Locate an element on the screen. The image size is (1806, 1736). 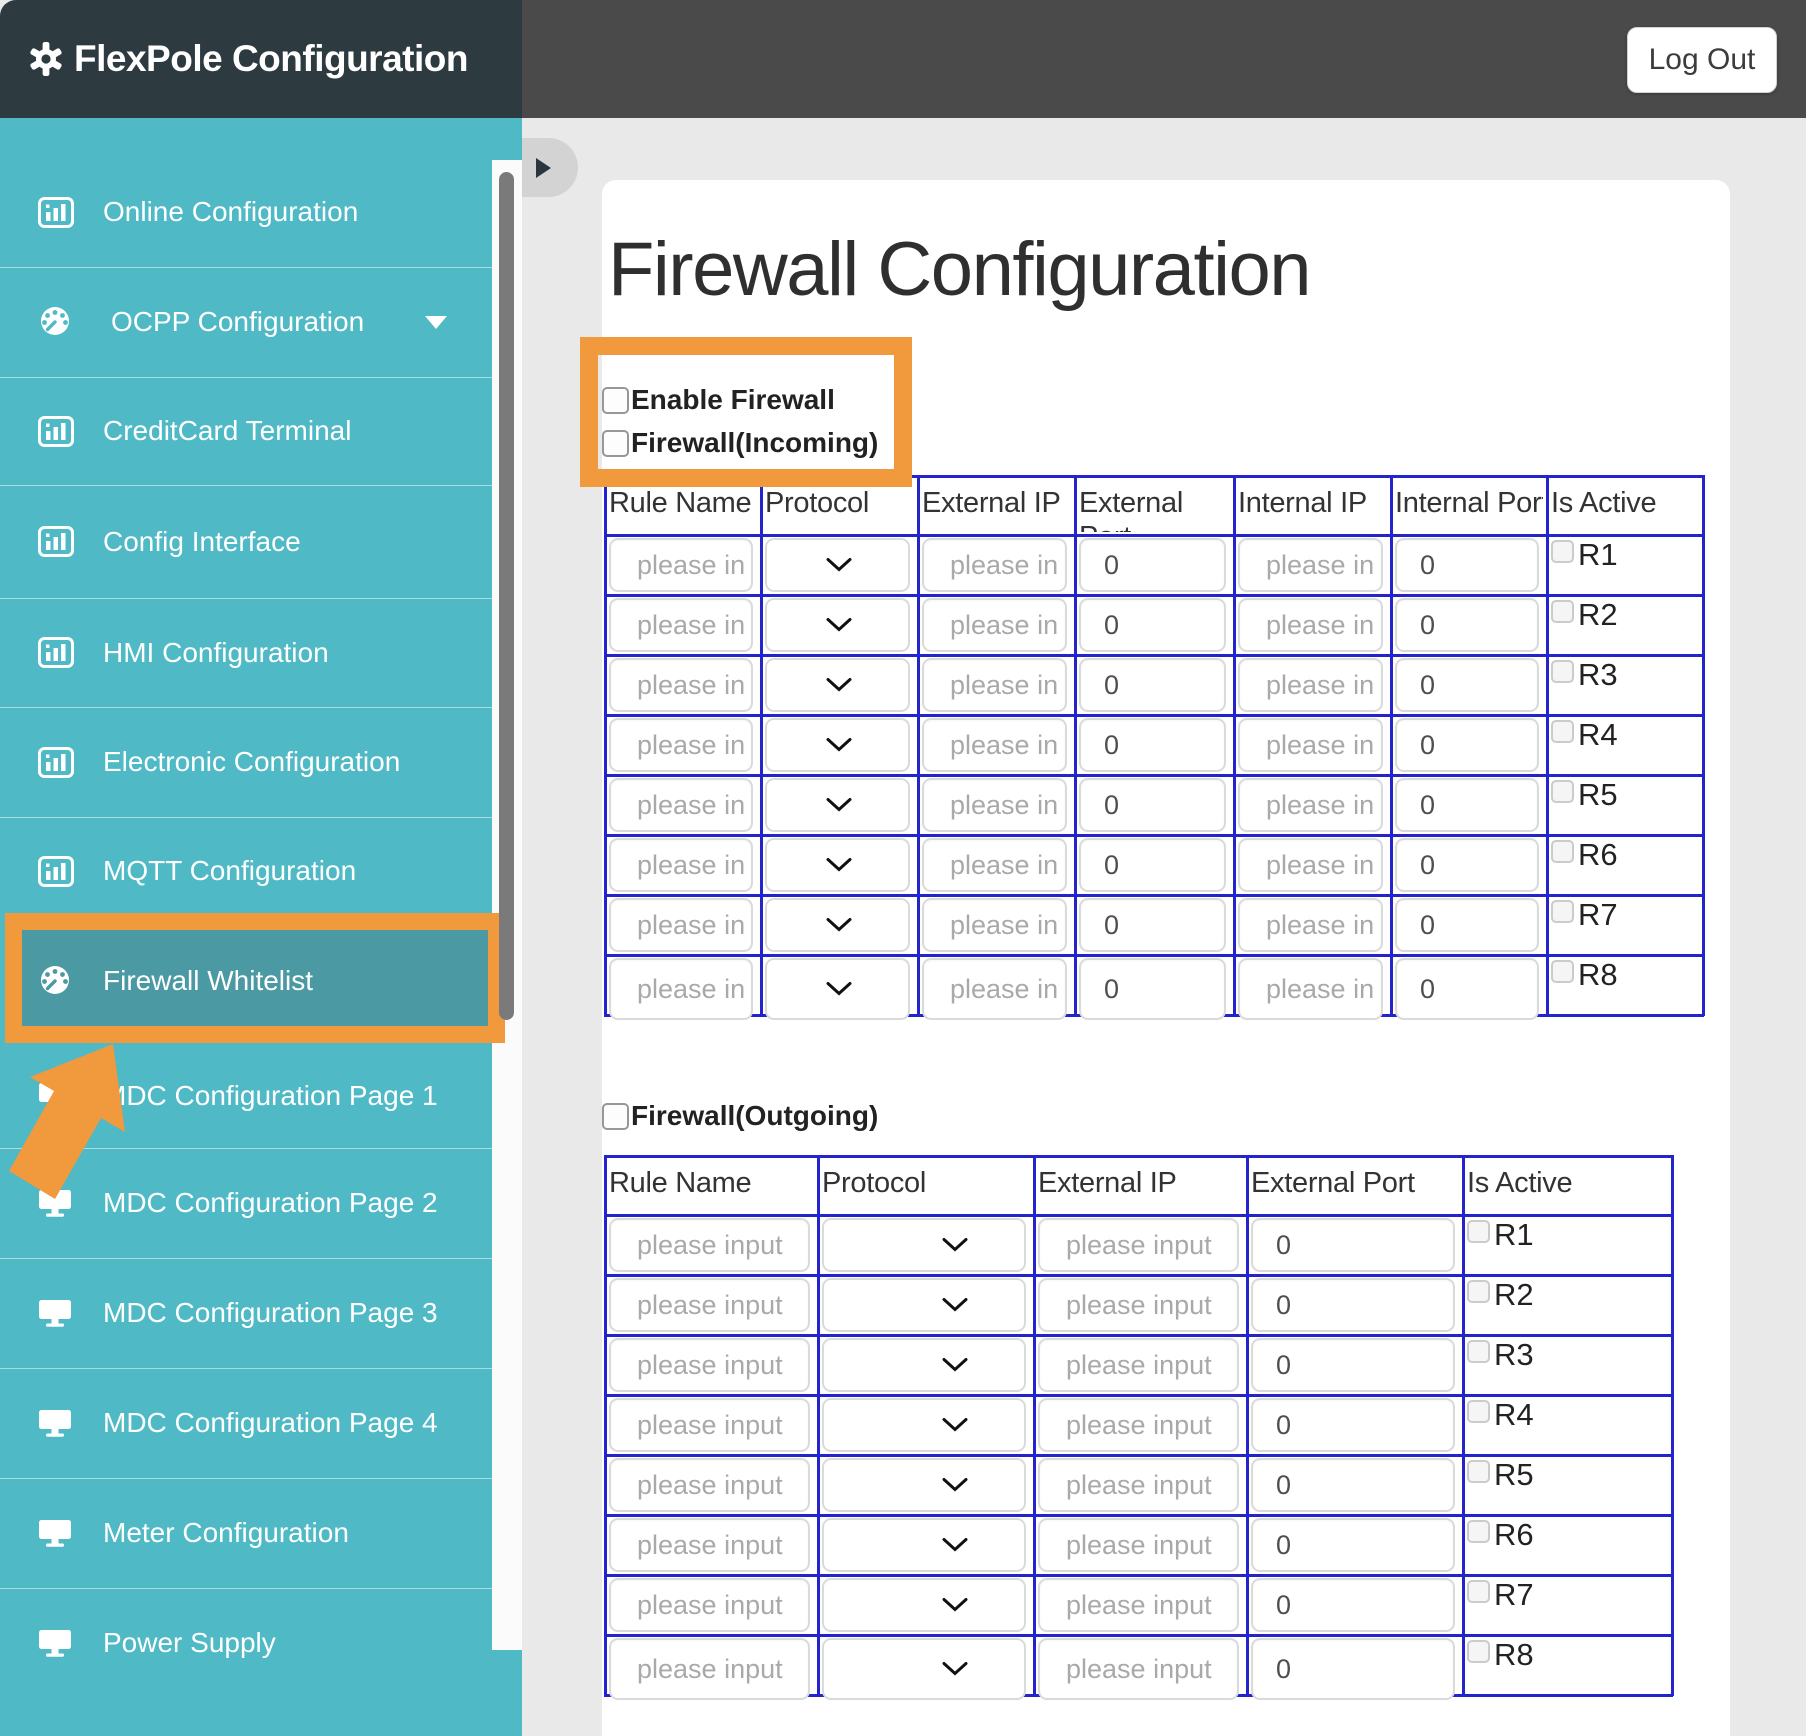
logout-button: Log Out is located at coordinates (1702, 60).